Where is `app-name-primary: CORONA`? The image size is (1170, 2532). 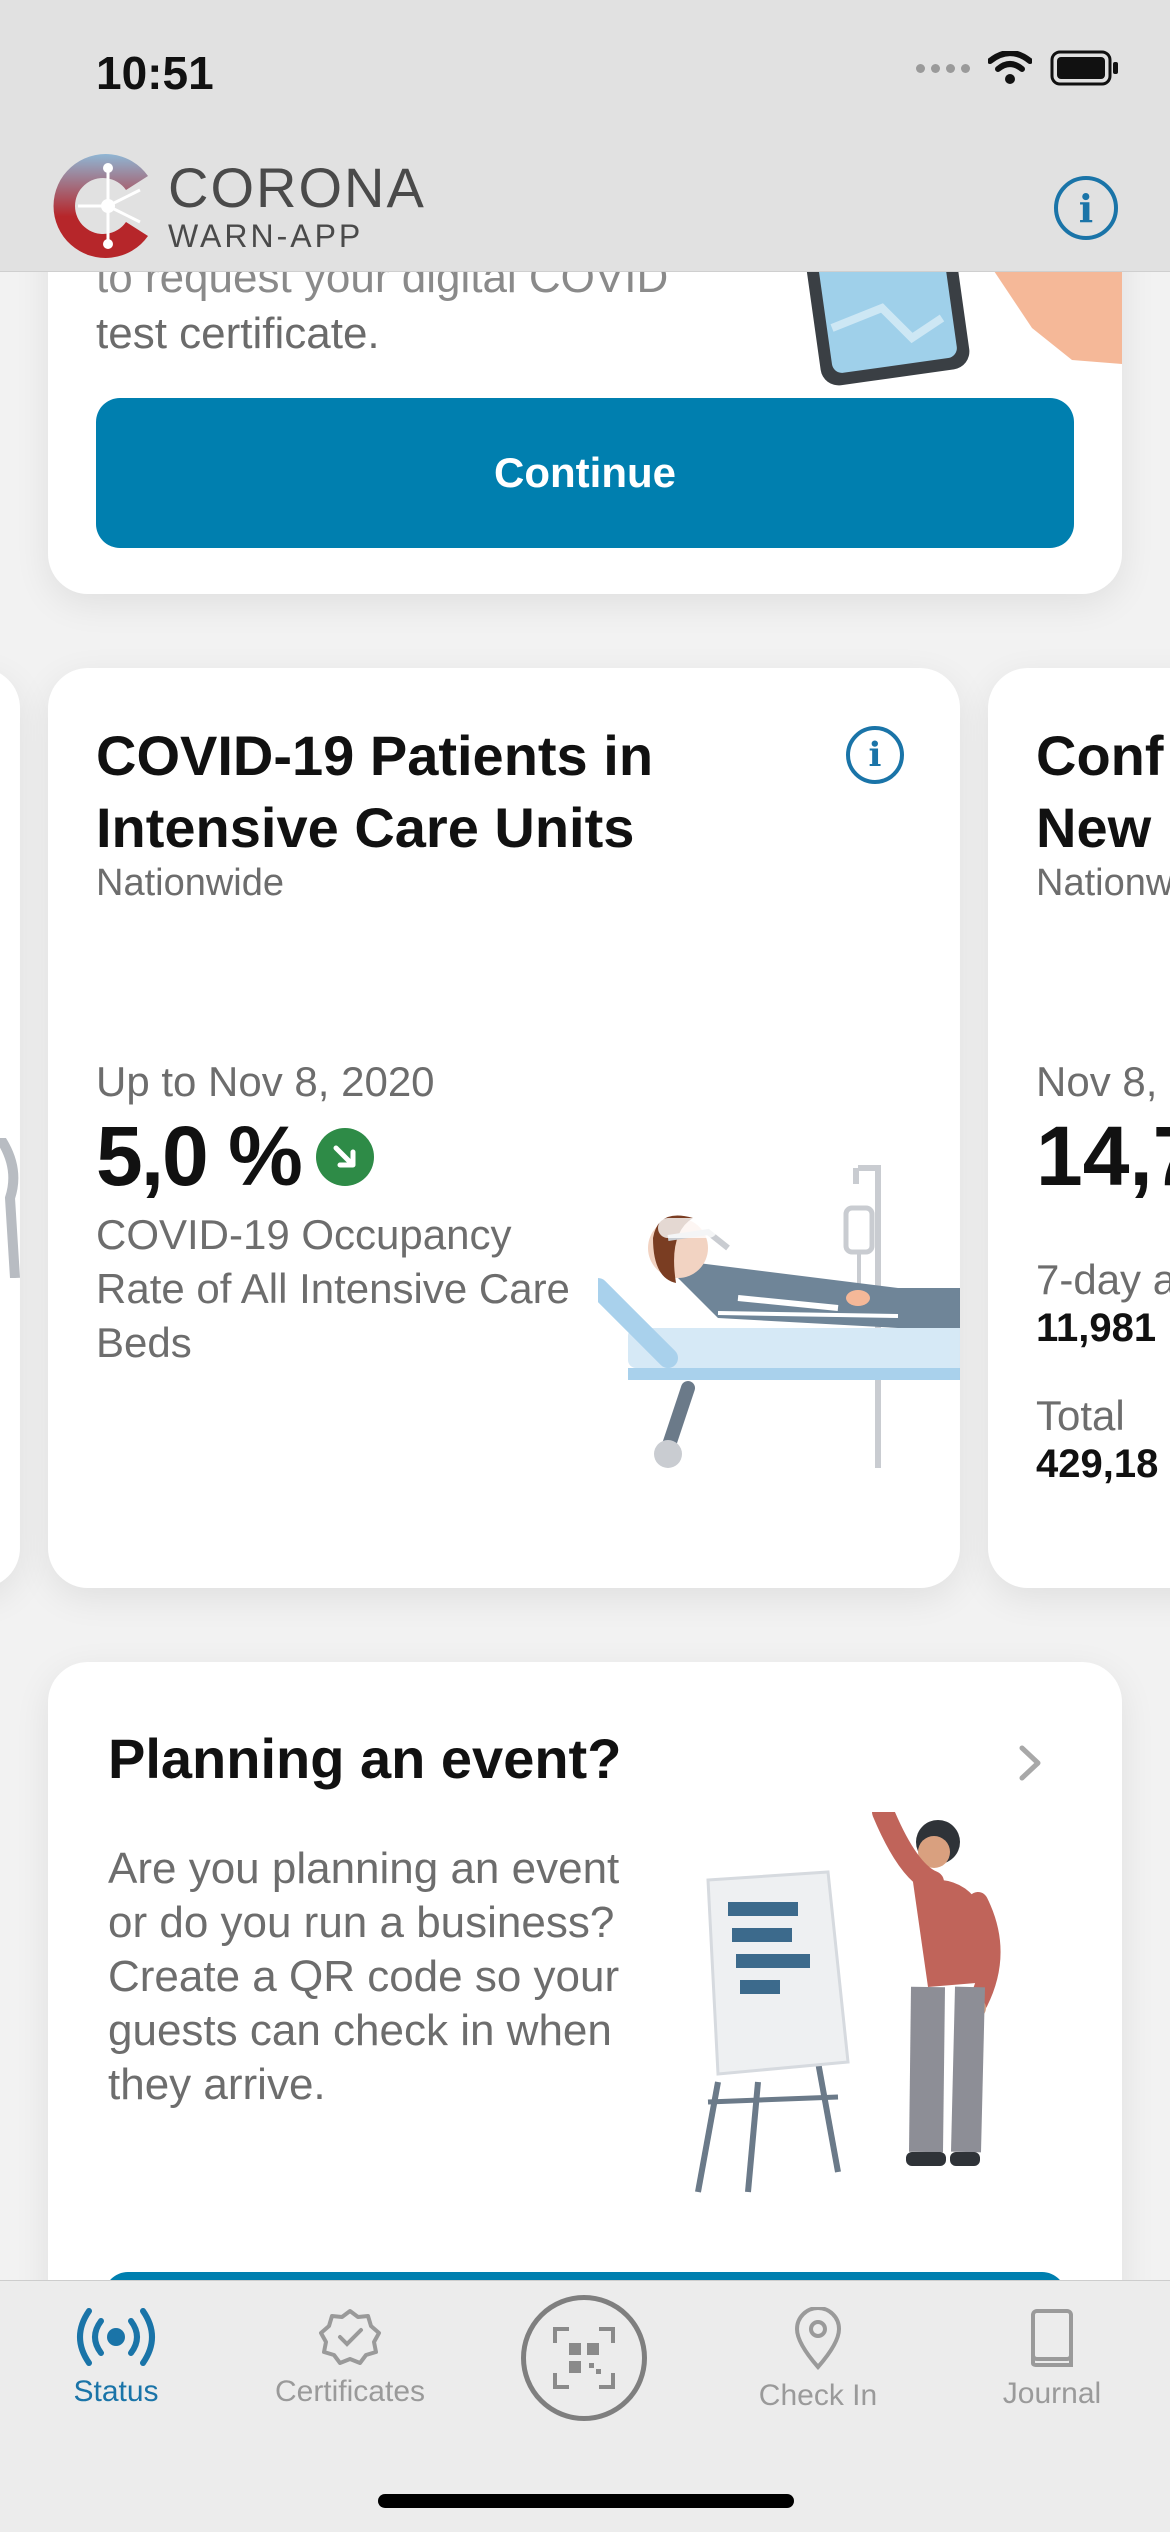 app-name-primary: CORONA is located at coordinates (297, 187).